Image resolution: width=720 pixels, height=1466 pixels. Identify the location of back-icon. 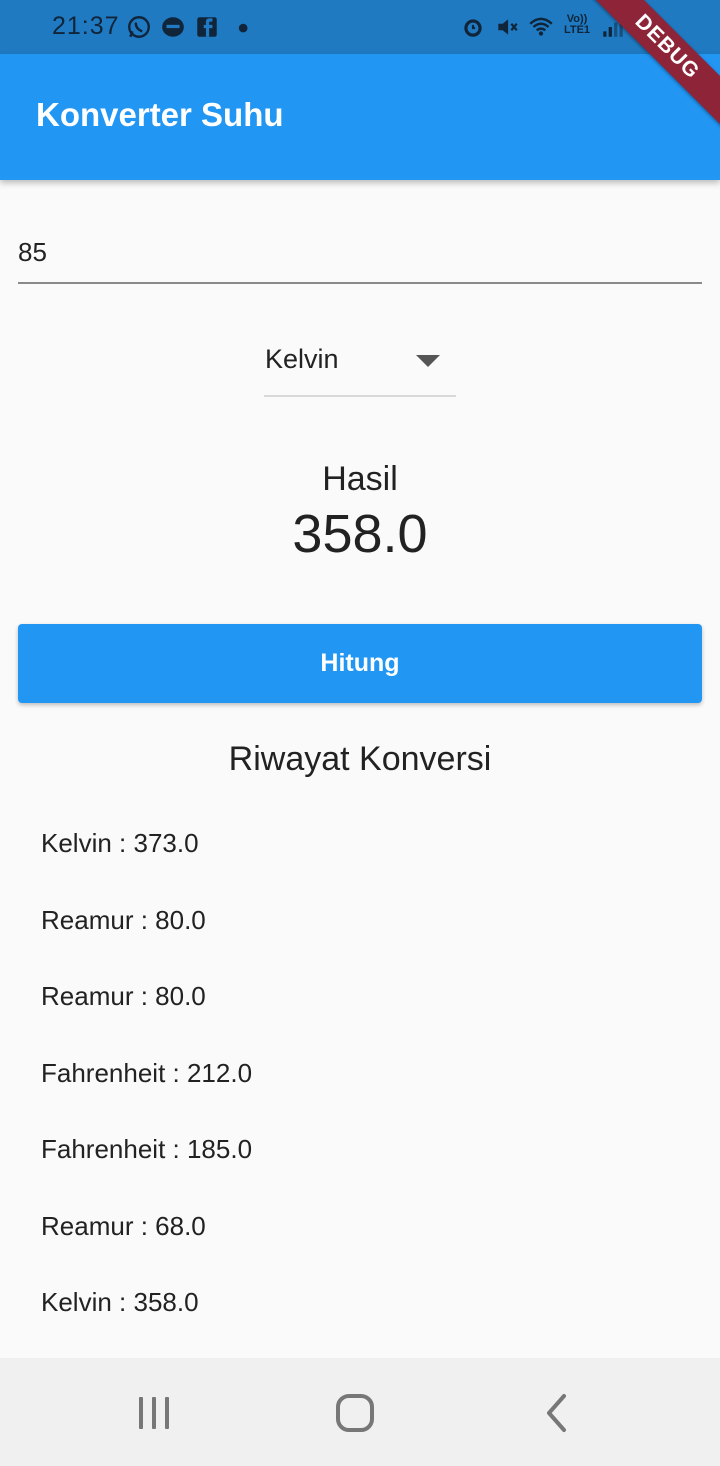
(557, 1413).